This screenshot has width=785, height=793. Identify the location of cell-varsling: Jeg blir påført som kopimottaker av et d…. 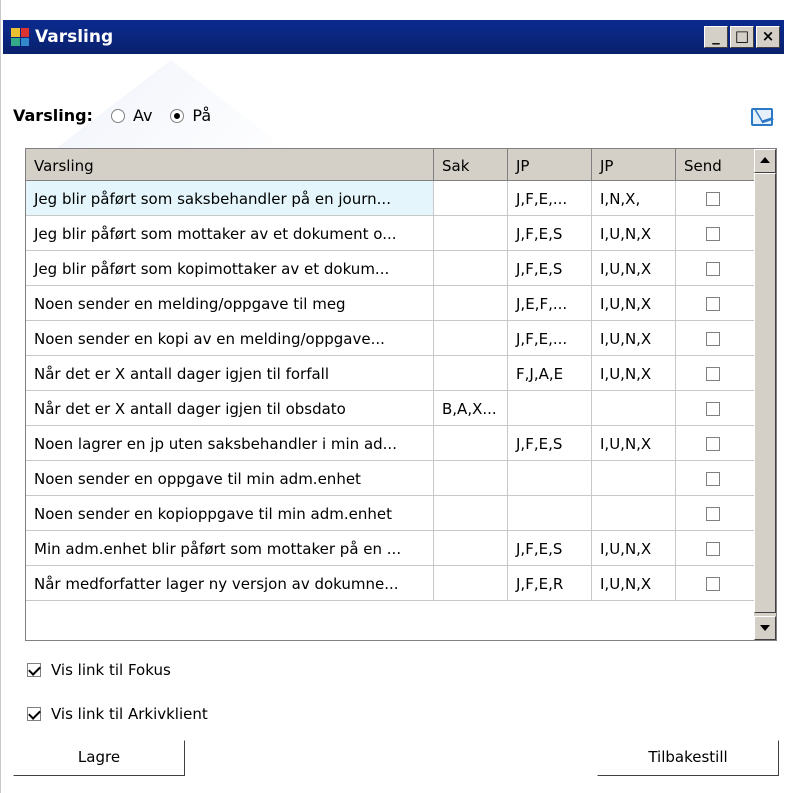
(230, 268).